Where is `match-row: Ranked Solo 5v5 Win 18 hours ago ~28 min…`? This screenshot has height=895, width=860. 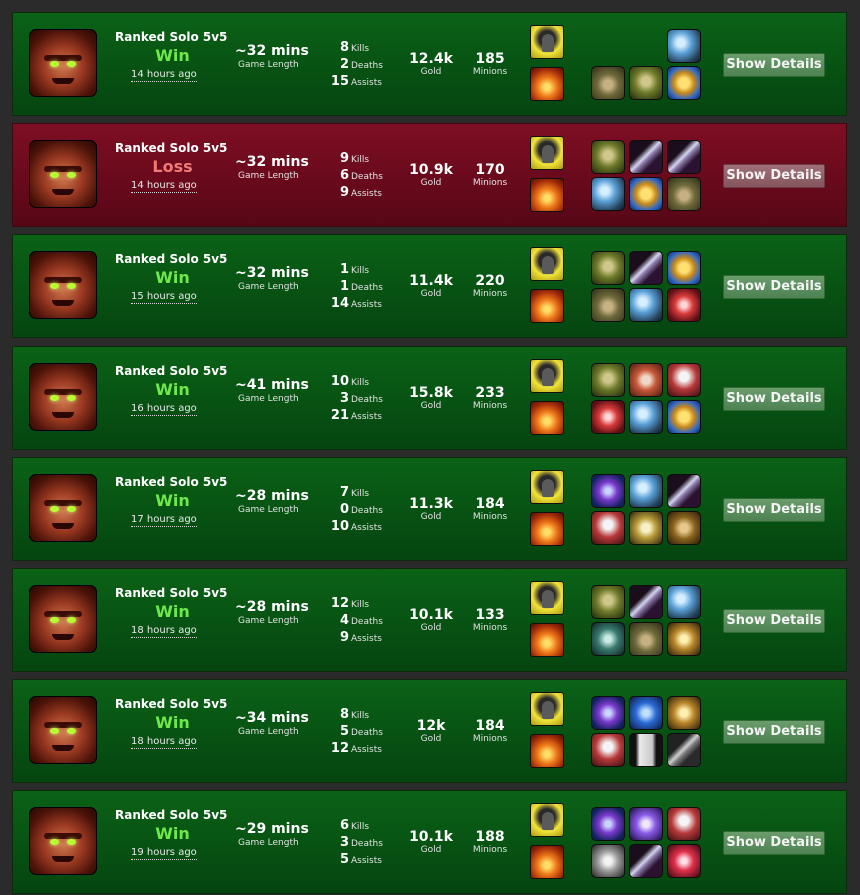
match-row: Ranked Solo 5v5 Win 18 hours ago ~28 min… is located at coordinates (429, 620).